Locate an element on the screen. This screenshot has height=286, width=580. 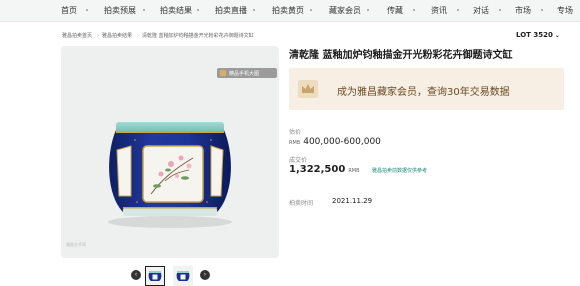
hd-image-badge: 精品手机大图 is located at coordinates (247, 73).